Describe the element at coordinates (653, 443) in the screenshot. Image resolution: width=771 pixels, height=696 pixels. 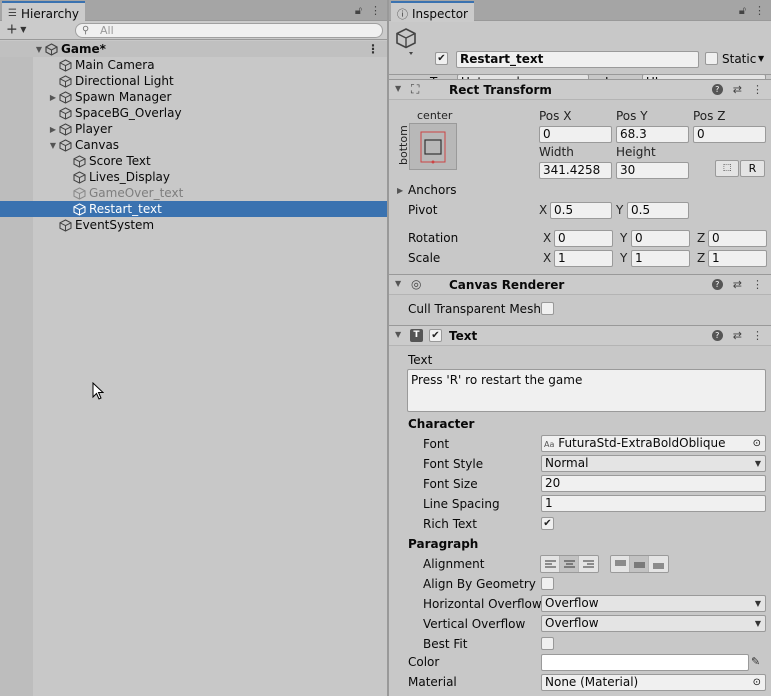
I see `font-field: Aa FuturaStd-ExtraBoldOblique ⊙` at that location.